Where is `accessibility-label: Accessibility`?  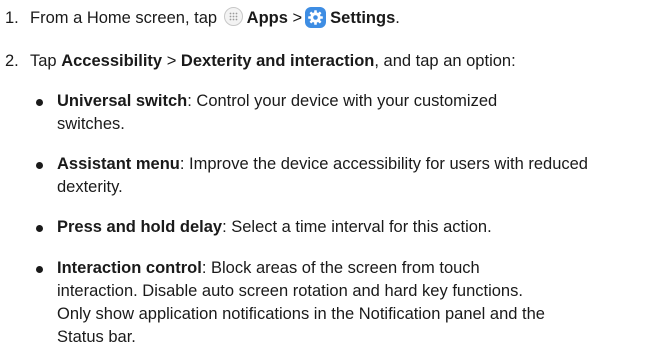
accessibility-label: Accessibility is located at coordinates (112, 61).